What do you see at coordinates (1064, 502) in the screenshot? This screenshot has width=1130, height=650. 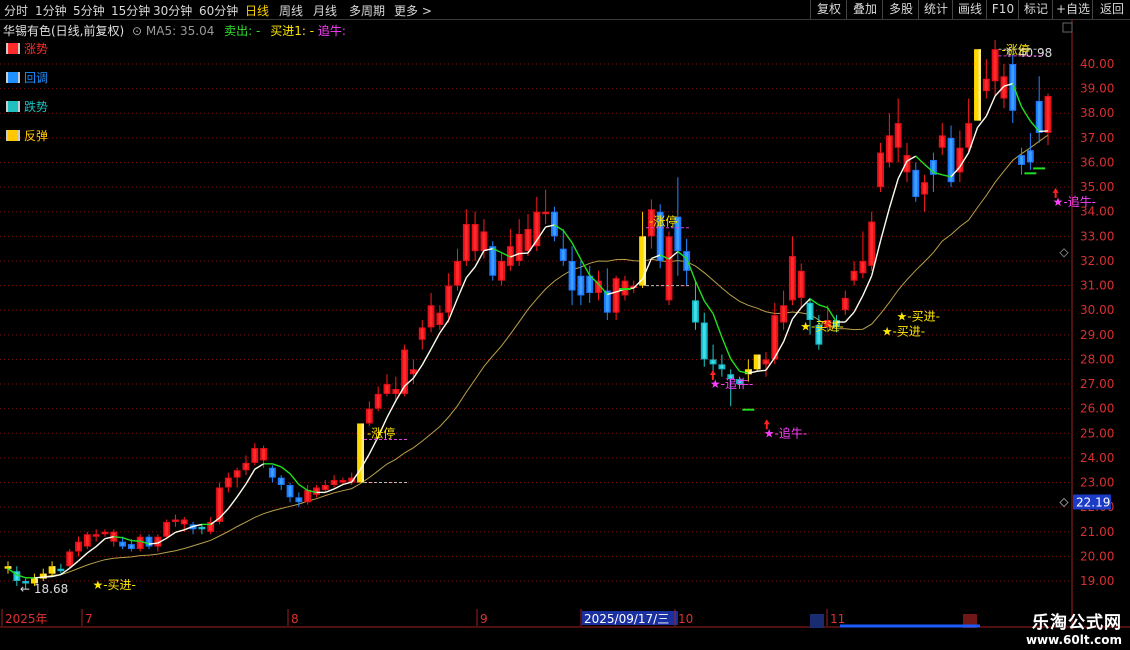 I see `diamond-icon` at bounding box center [1064, 502].